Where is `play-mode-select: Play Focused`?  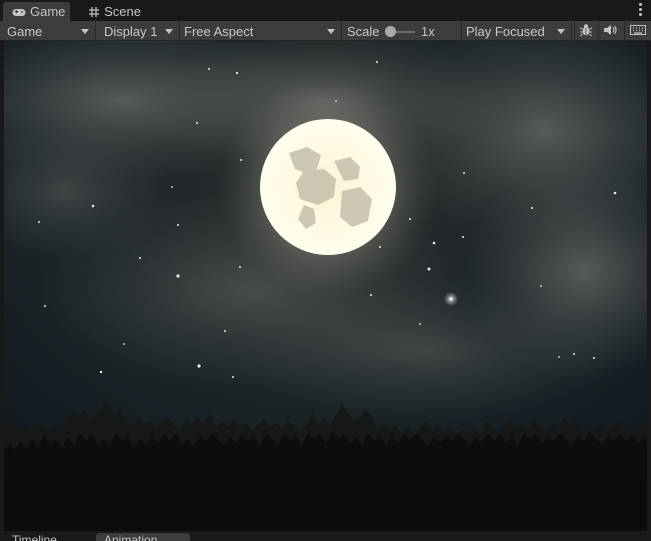 play-mode-select: Play Focused is located at coordinates (517, 31).